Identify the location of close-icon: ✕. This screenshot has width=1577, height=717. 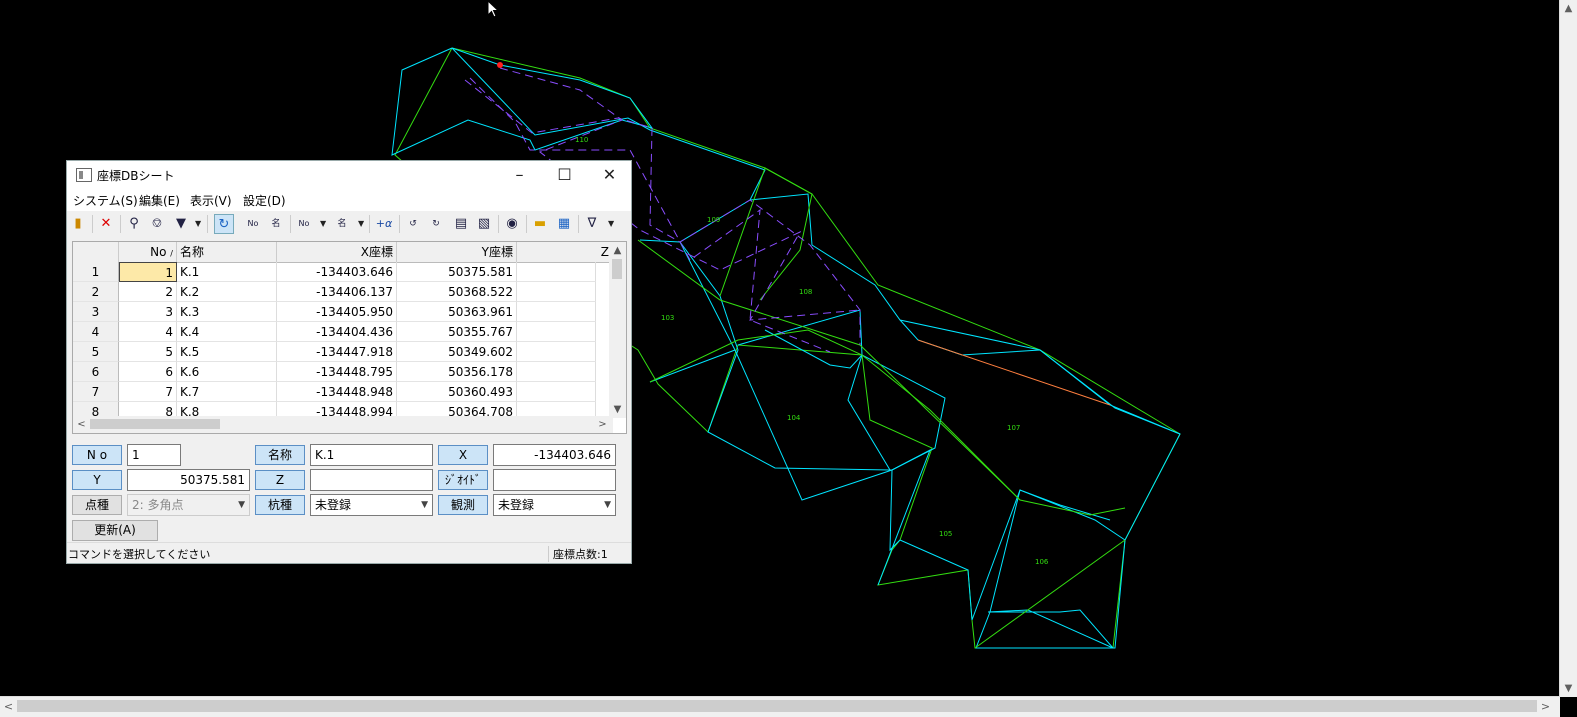
(609, 175).